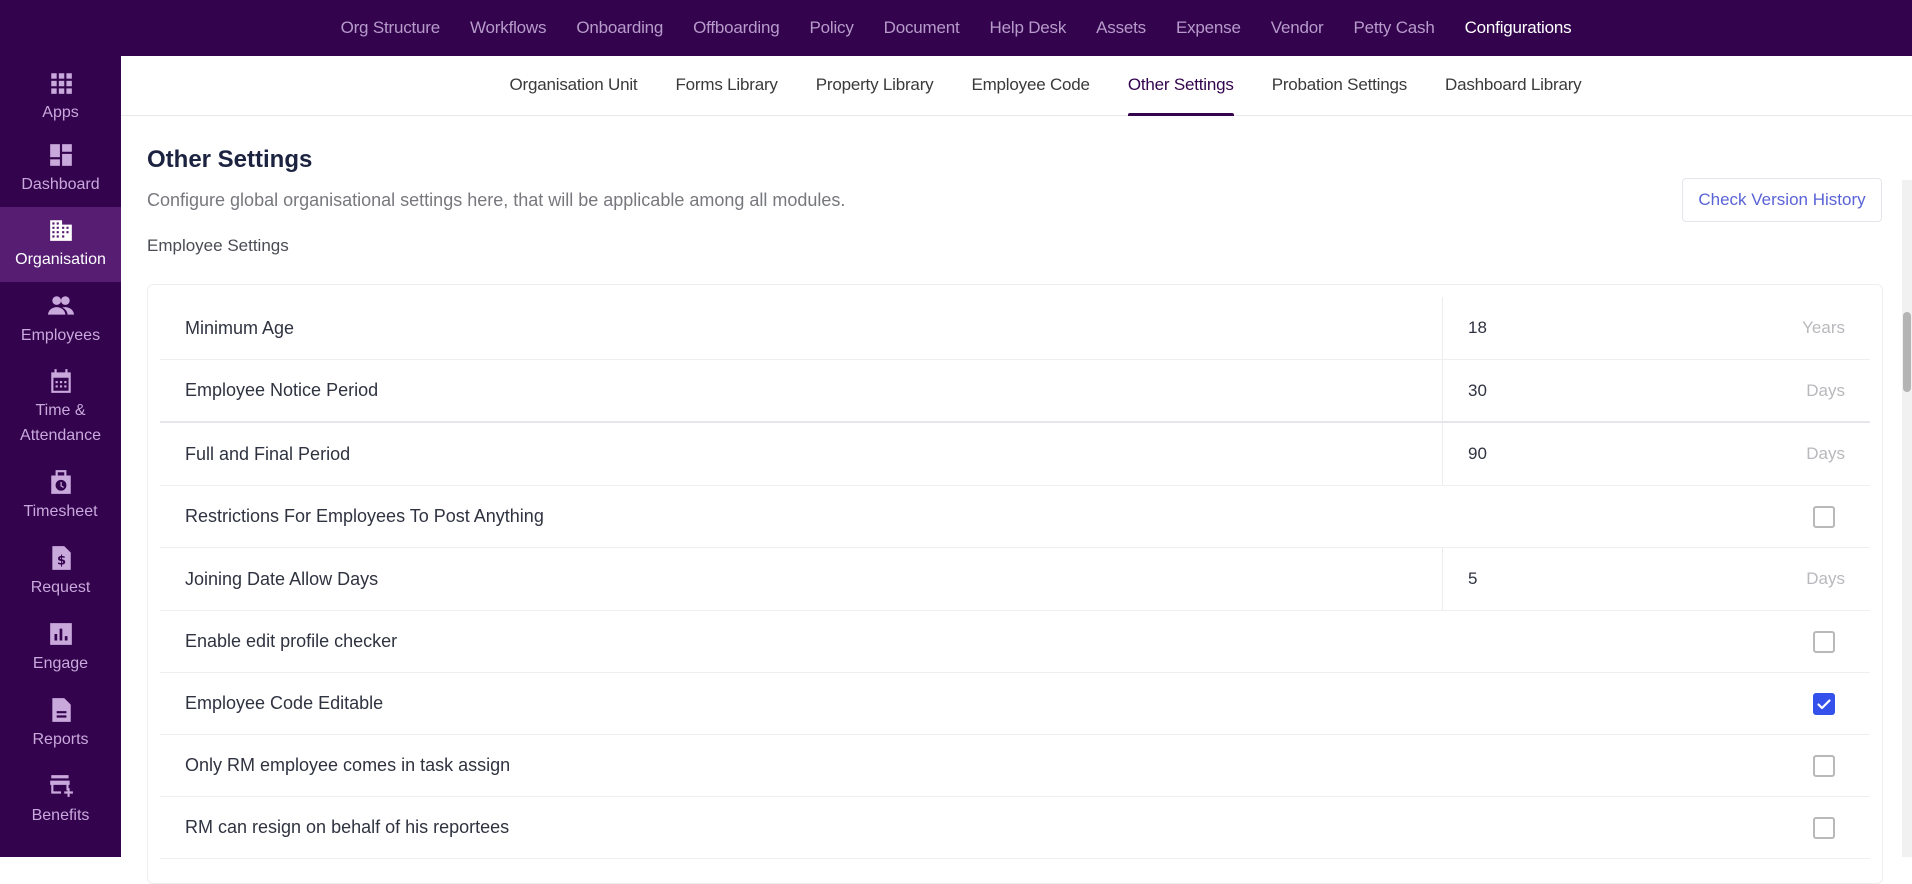 The image size is (1912, 884). I want to click on sidebar-item-time-attendance: Time & Attendance, so click(60, 408).